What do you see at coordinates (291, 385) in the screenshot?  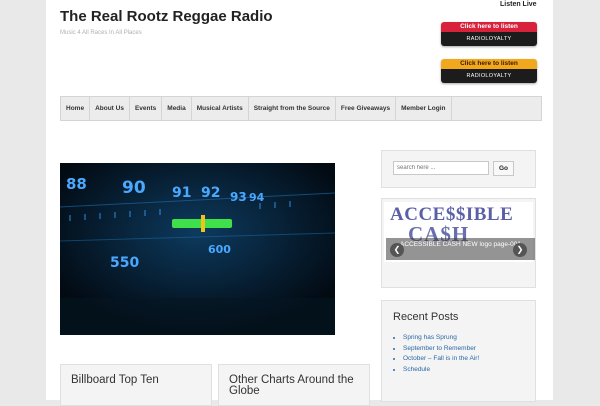 I see `other-charts-title: Other Charts Around the Globe` at bounding box center [291, 385].